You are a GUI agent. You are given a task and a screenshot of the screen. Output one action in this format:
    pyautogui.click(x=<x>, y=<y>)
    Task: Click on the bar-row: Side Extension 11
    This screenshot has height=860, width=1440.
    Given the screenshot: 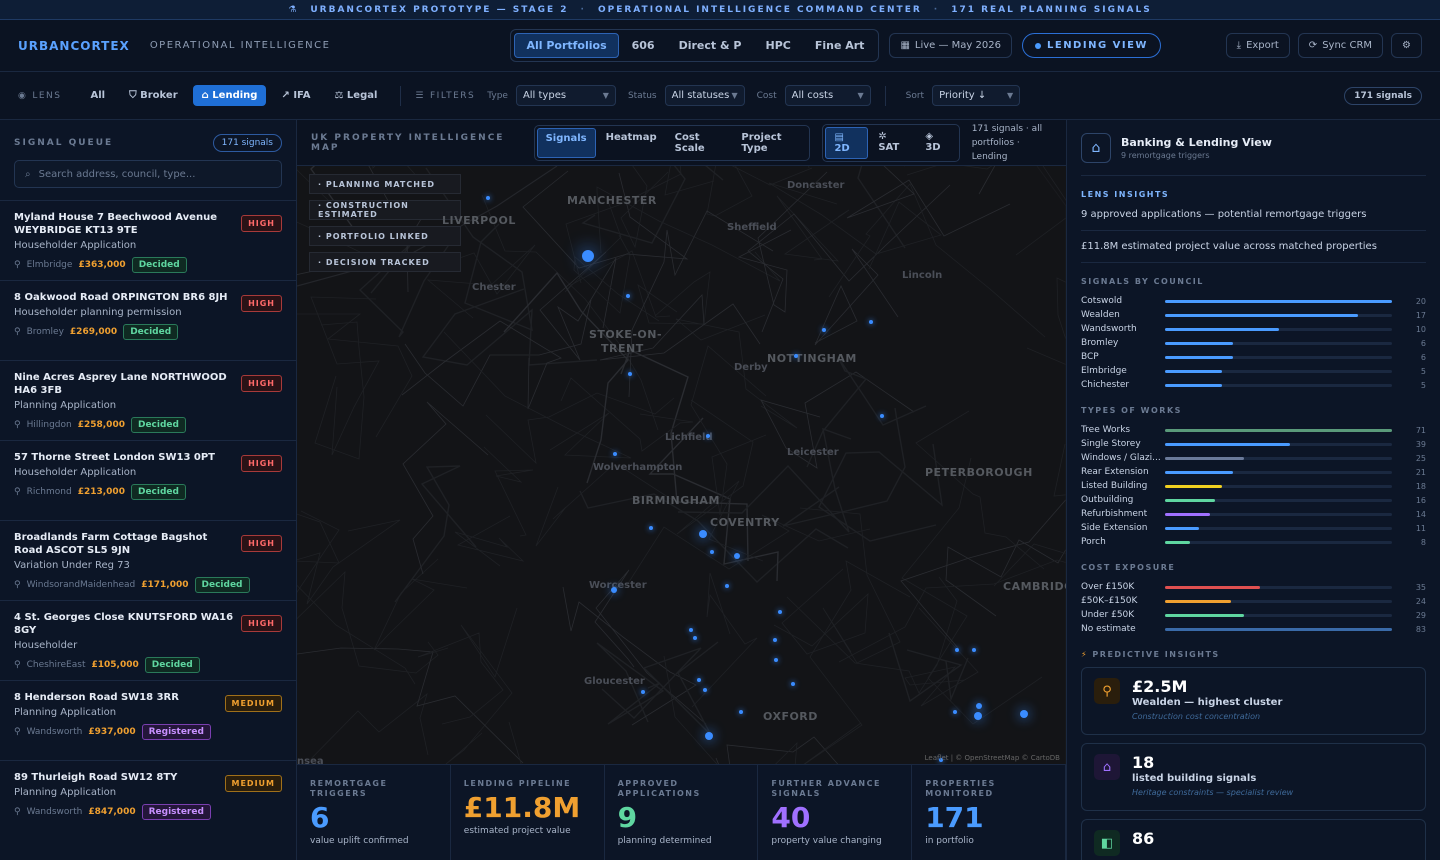 What is the action you would take?
    pyautogui.click(x=1253, y=528)
    